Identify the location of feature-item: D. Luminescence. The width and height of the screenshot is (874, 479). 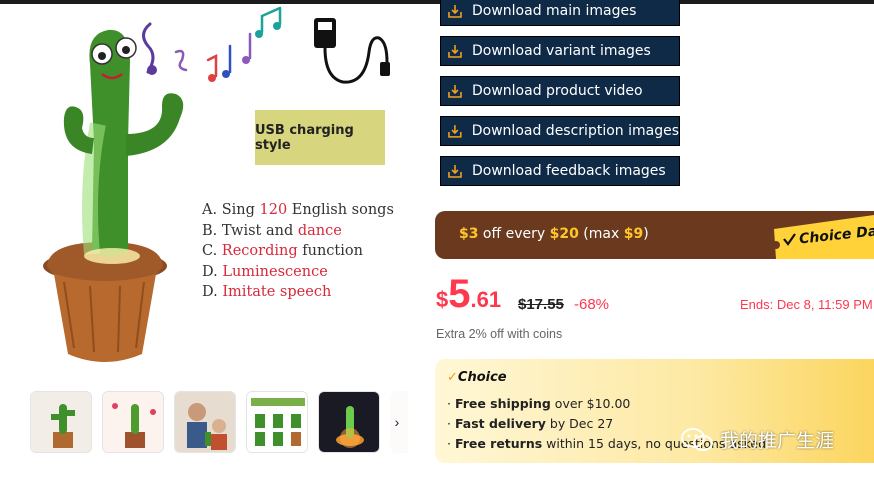
(298, 272).